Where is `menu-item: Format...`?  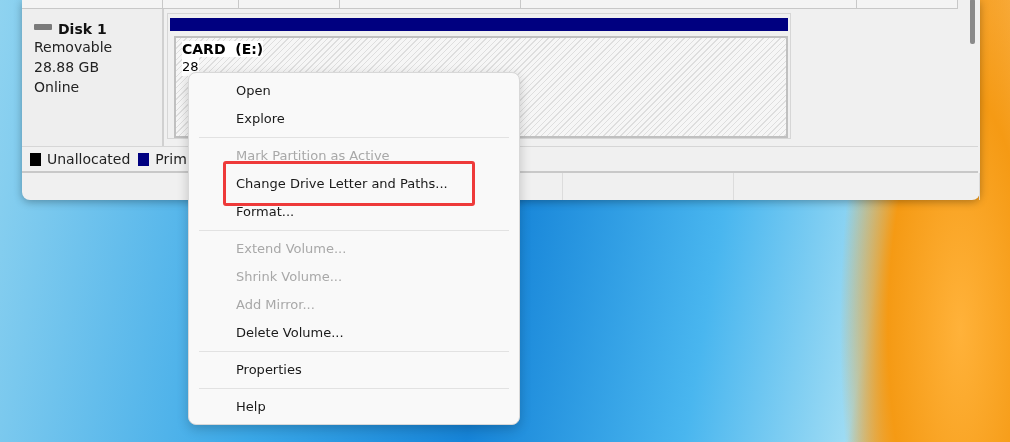 menu-item: Format... is located at coordinates (354, 212).